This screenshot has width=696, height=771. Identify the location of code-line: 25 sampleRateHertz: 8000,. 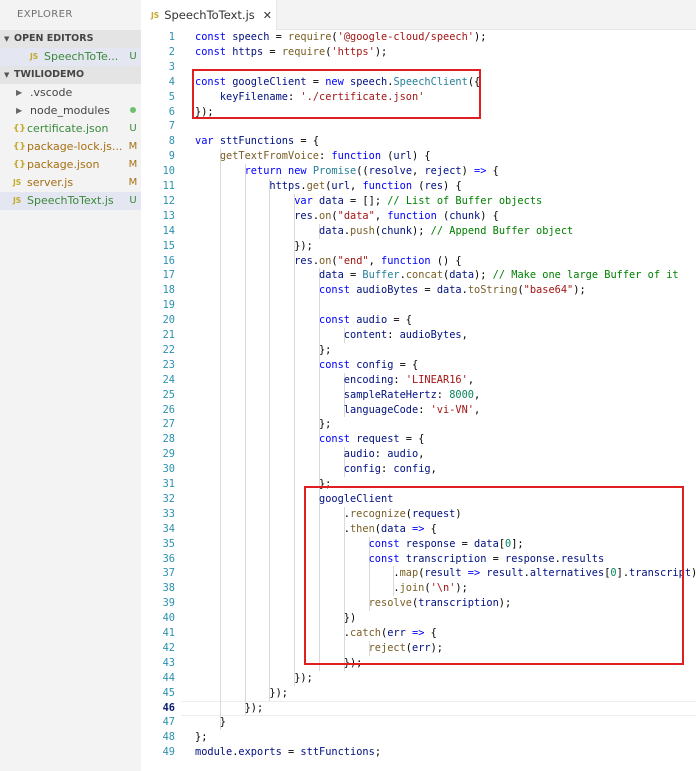
(418, 395).